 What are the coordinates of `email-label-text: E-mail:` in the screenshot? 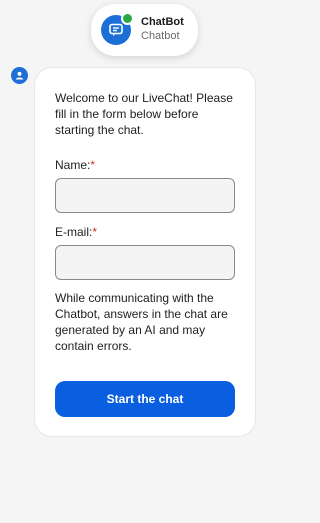 It's located at (74, 232).